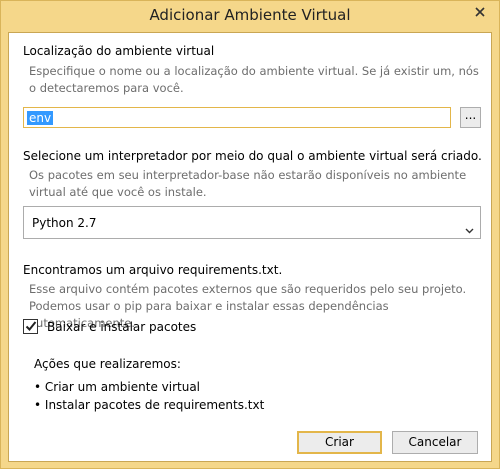 This screenshot has width=500, height=469. What do you see at coordinates (339, 442) in the screenshot?
I see `create-button: Criar` at bounding box center [339, 442].